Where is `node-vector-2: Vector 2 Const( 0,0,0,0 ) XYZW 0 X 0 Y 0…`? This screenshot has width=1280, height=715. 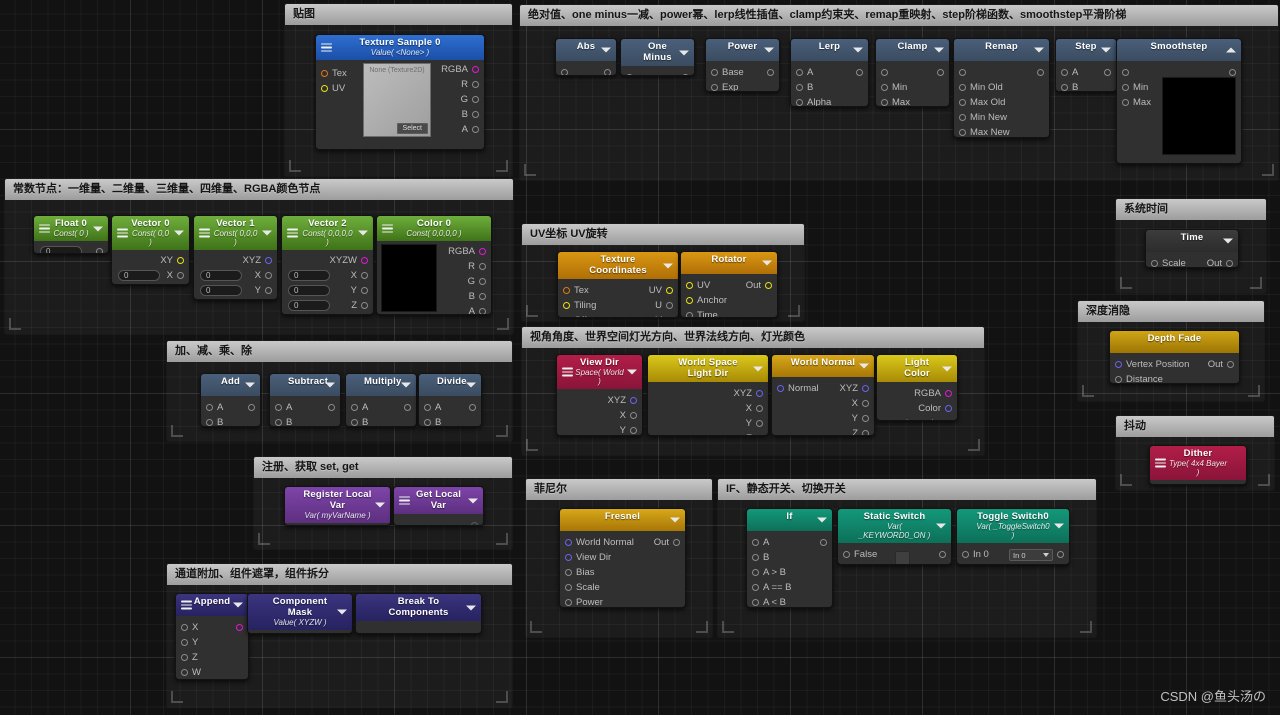 node-vector-2: Vector 2 Const( 0,0,0,0 ) XYZW 0 X 0 Y 0… is located at coordinates (327, 265).